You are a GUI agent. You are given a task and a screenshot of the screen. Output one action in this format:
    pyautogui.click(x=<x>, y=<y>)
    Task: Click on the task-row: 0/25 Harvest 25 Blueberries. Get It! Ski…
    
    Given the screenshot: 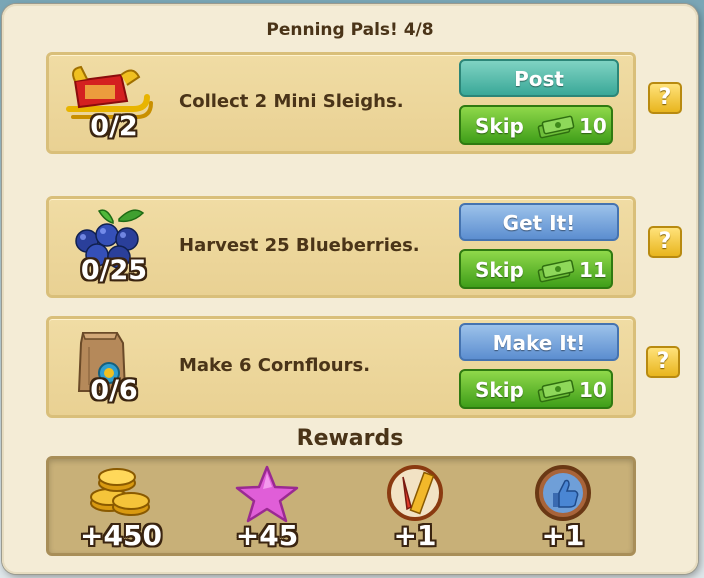 What is the action you would take?
    pyautogui.click(x=341, y=247)
    